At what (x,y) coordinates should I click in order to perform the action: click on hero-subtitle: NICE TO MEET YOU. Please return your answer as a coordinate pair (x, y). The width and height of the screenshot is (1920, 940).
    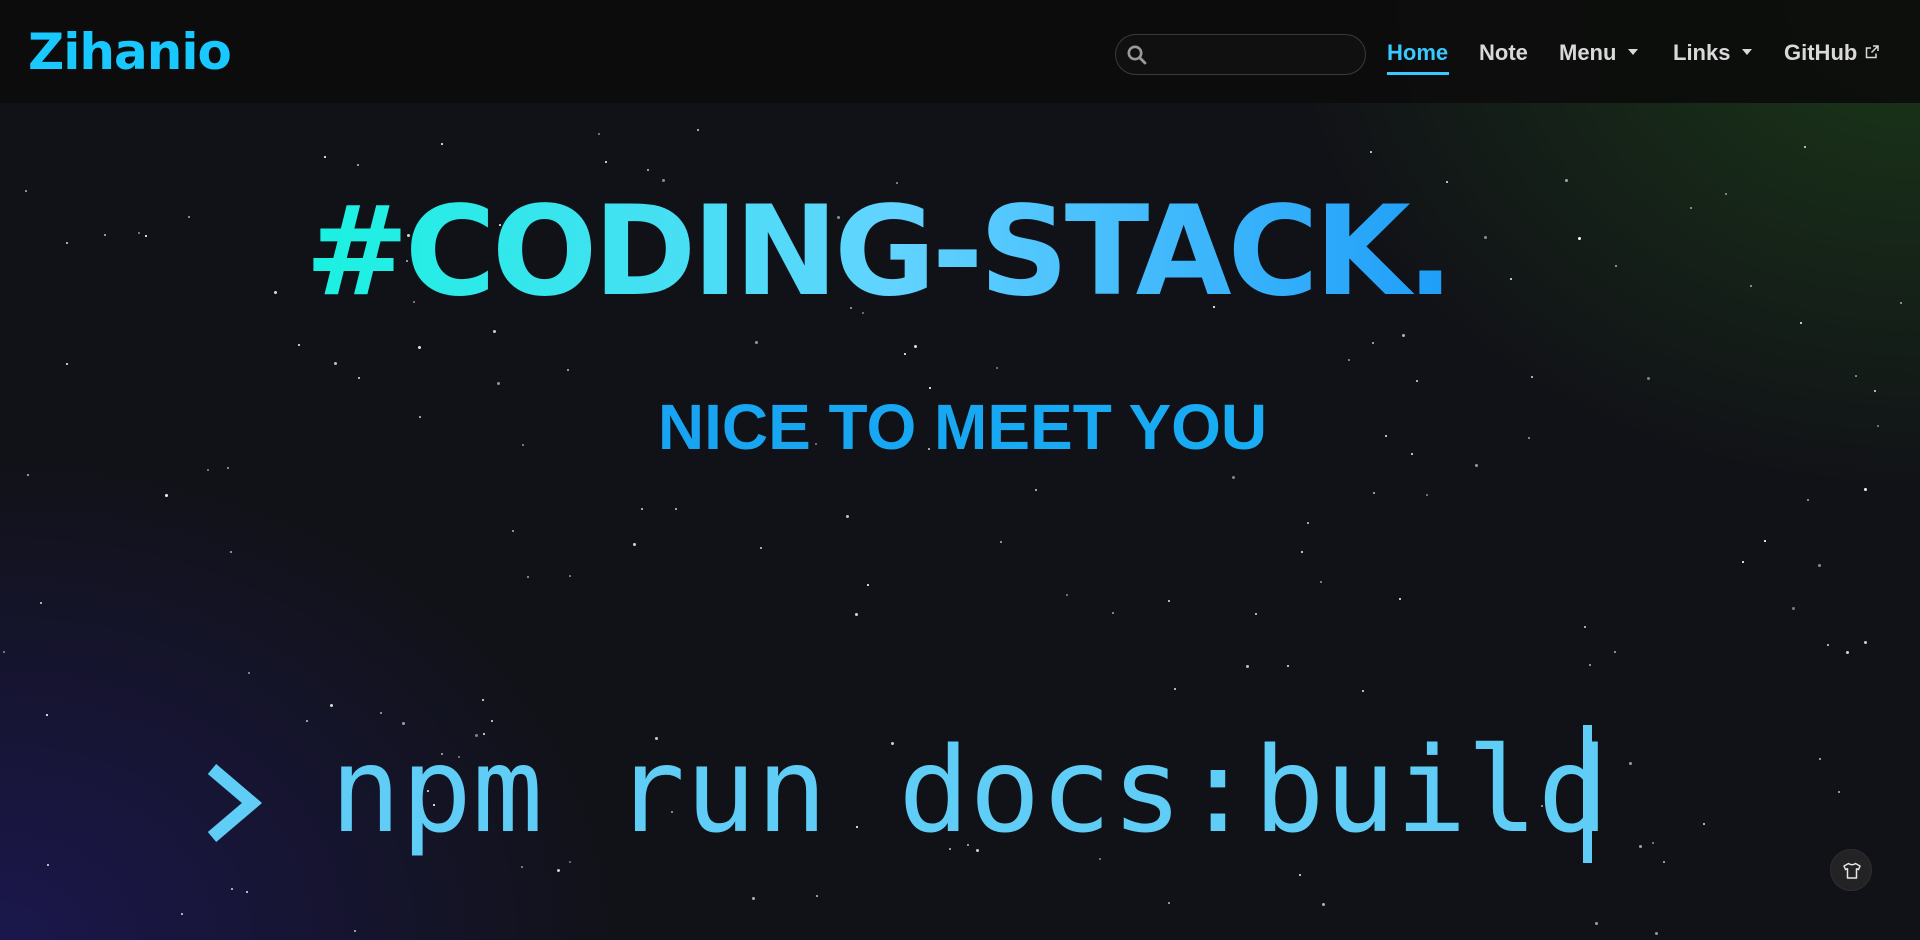
    Looking at the image, I should click on (960, 427).